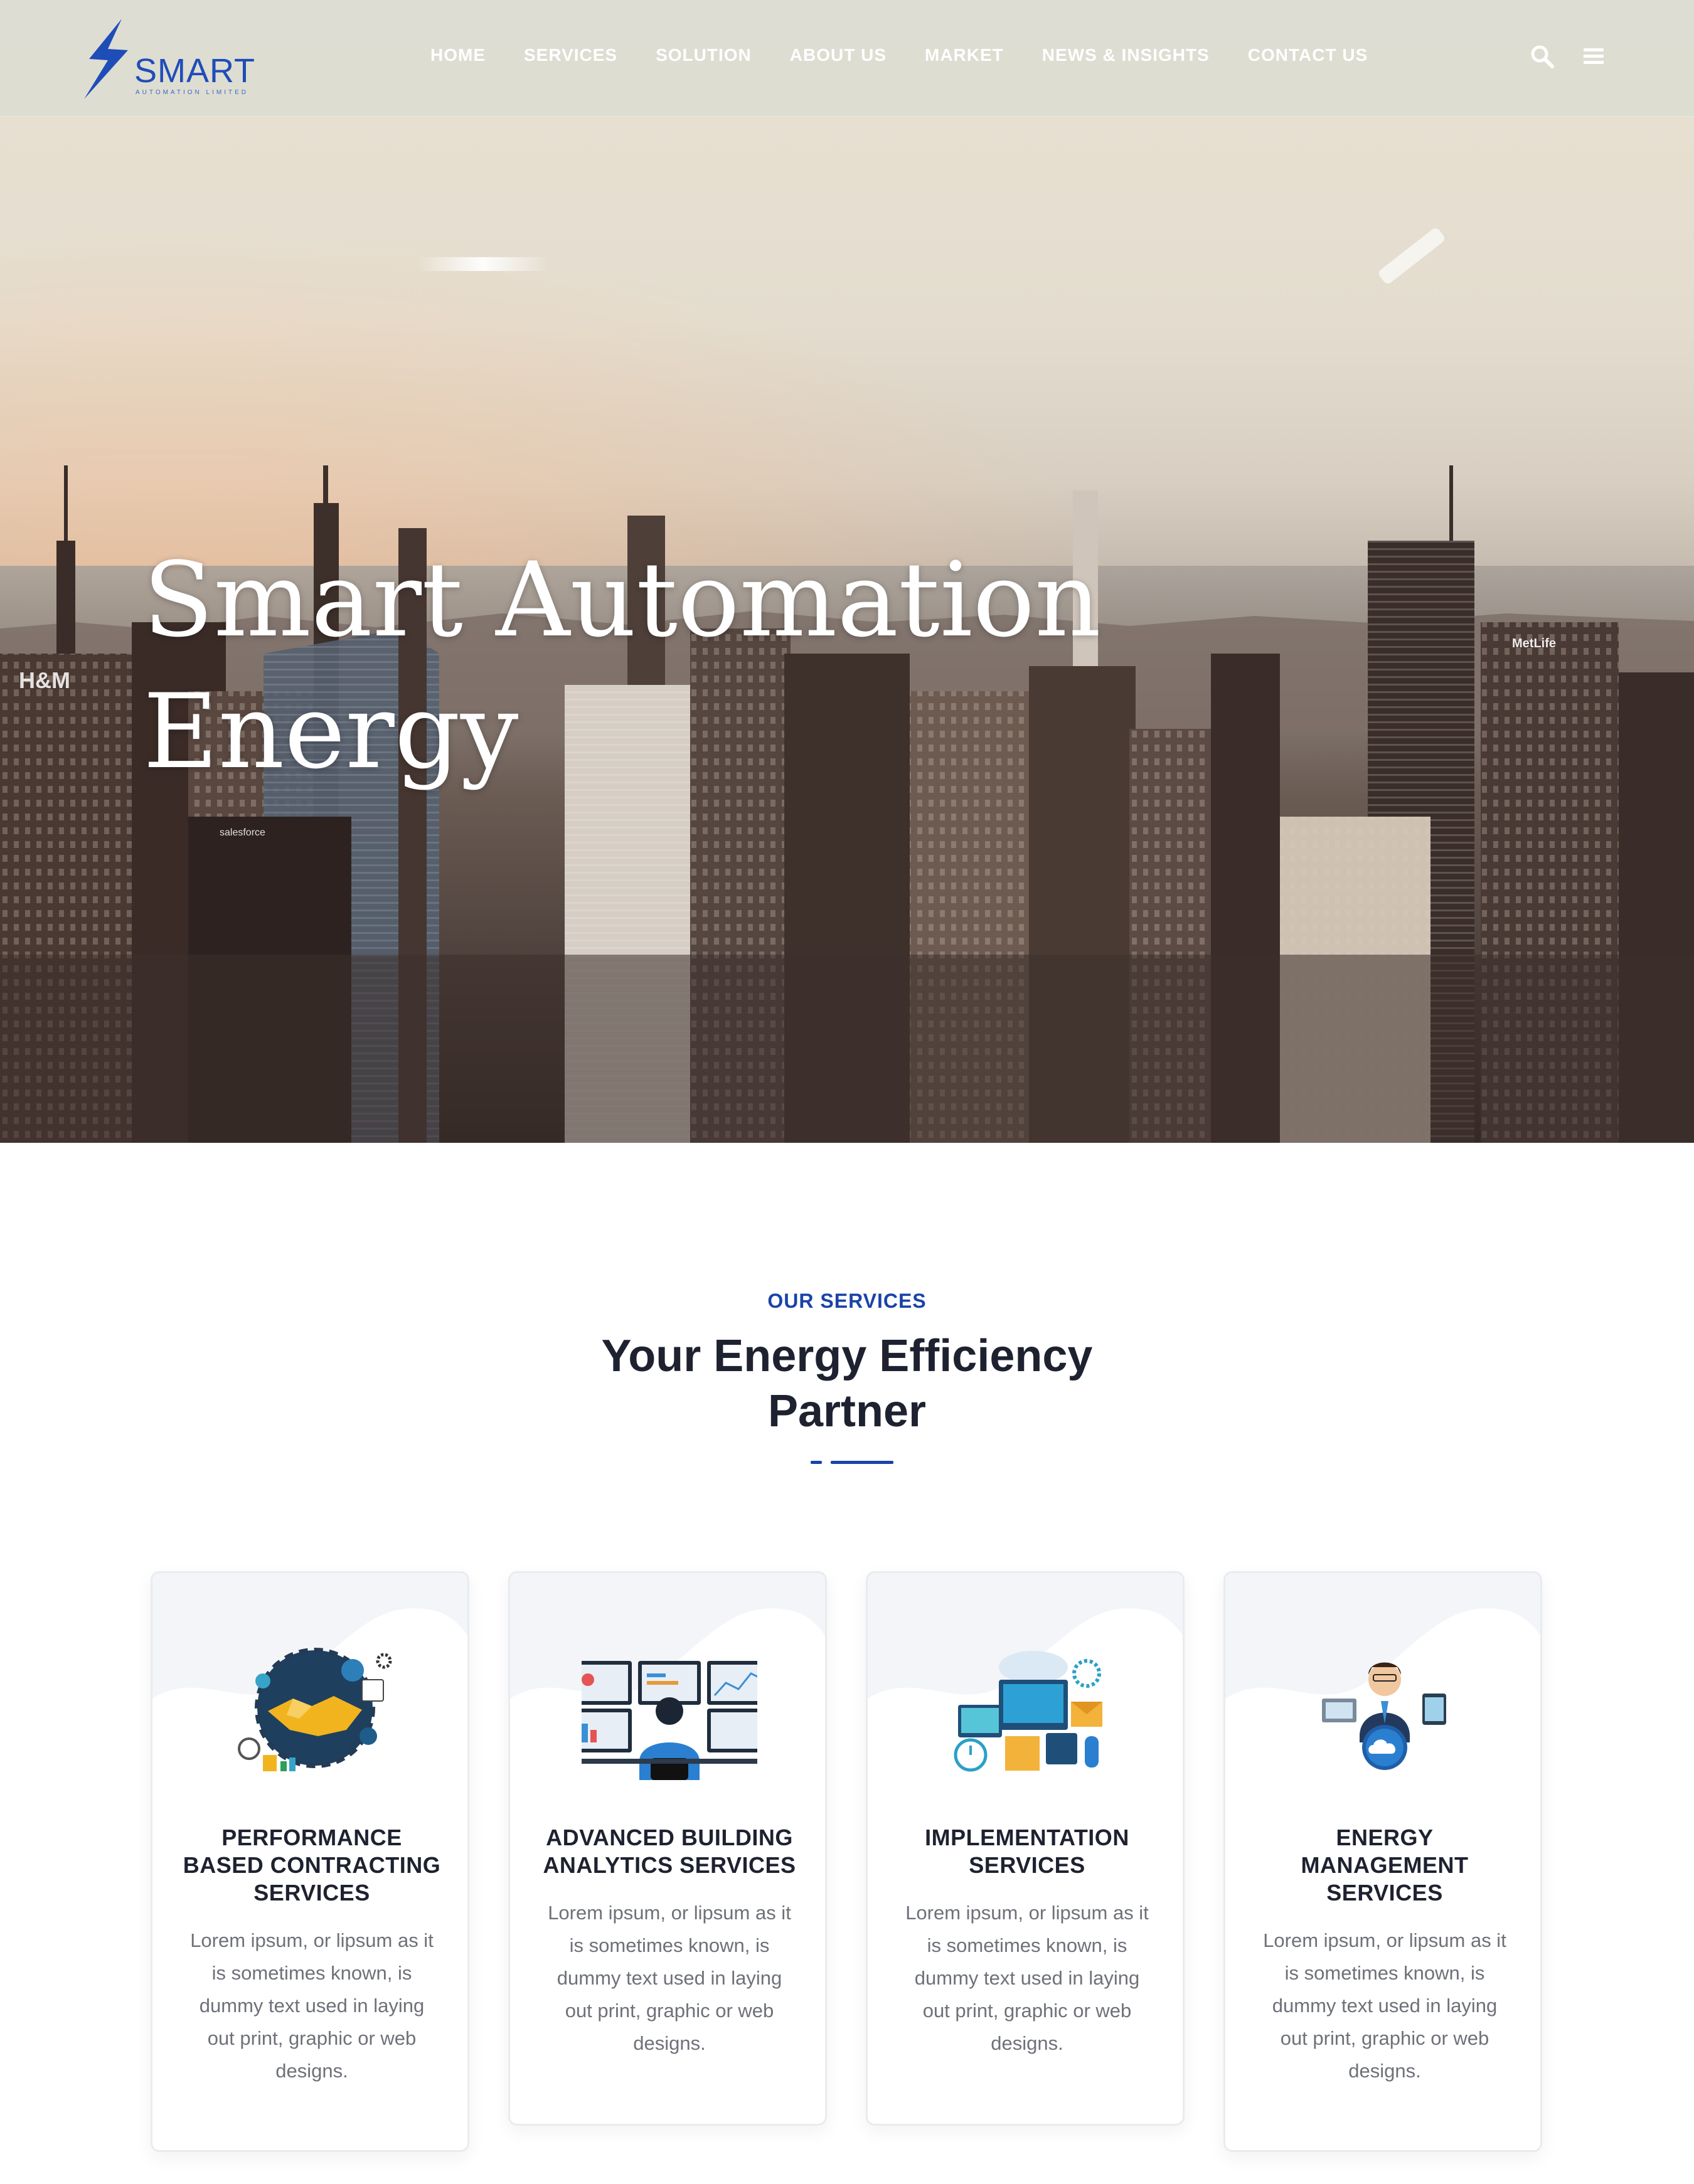 Image resolution: width=1694 pixels, height=2184 pixels. What do you see at coordinates (1385, 1838) in the screenshot?
I see `card-title-line: ENERGY` at bounding box center [1385, 1838].